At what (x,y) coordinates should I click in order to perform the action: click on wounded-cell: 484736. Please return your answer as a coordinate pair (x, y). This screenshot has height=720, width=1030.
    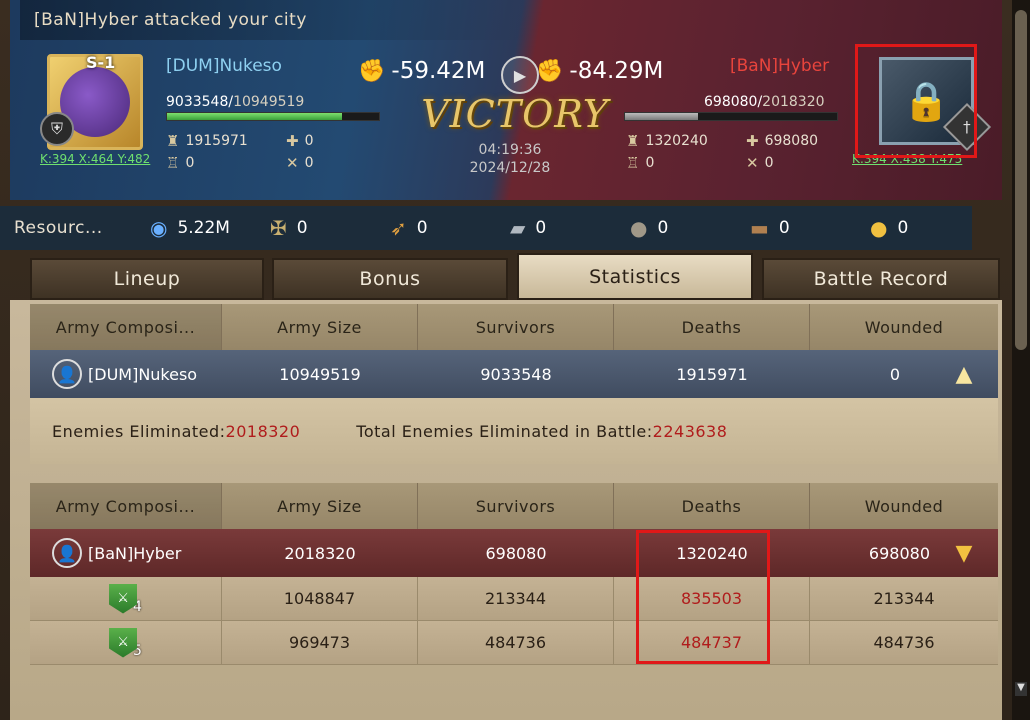
    Looking at the image, I should click on (904, 642).